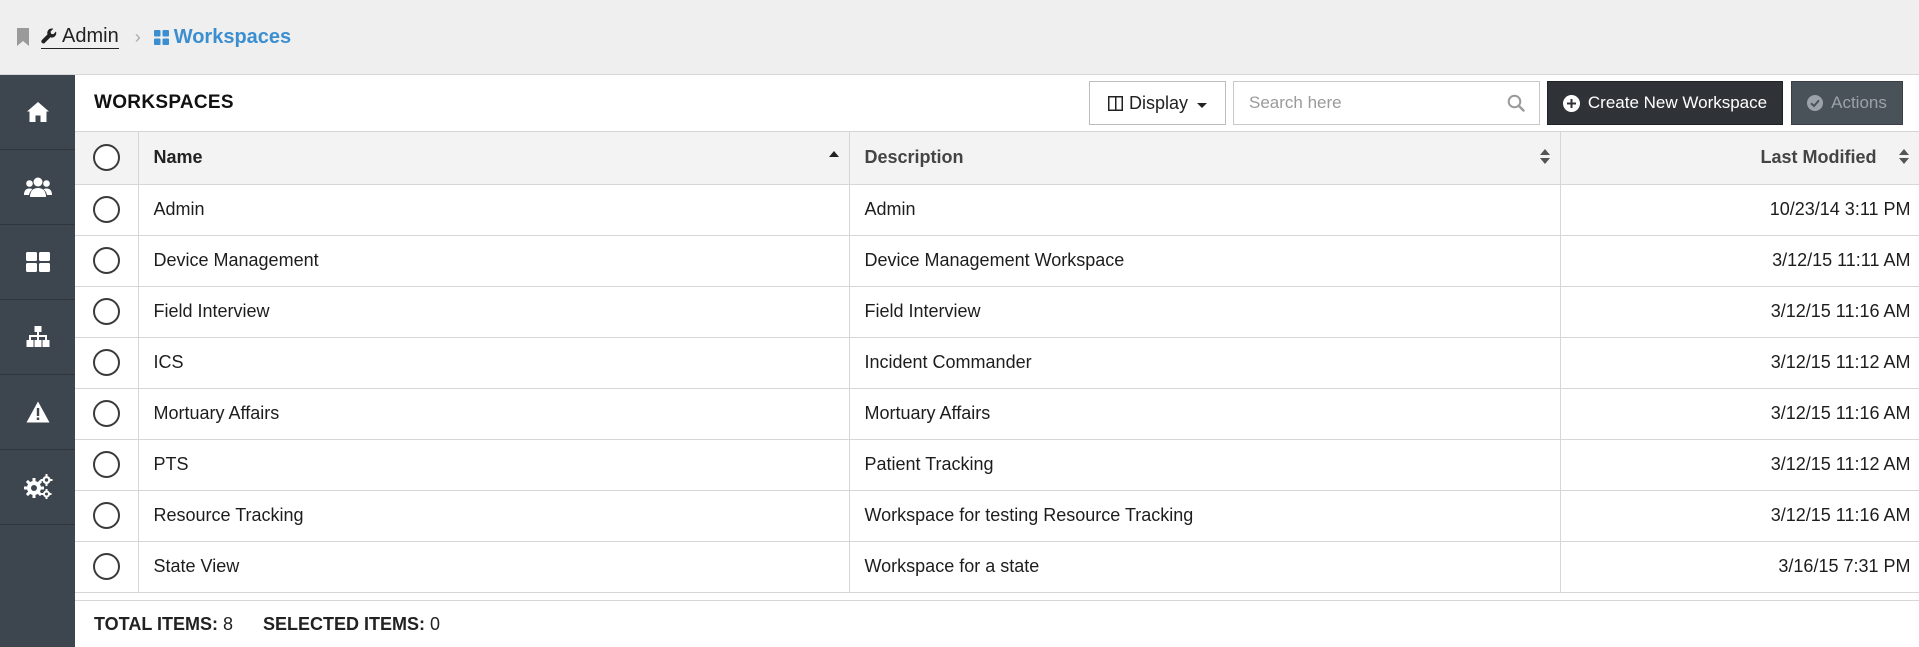 Image resolution: width=1919 pixels, height=647 pixels. I want to click on sidebar-item-organization, so click(37, 337).